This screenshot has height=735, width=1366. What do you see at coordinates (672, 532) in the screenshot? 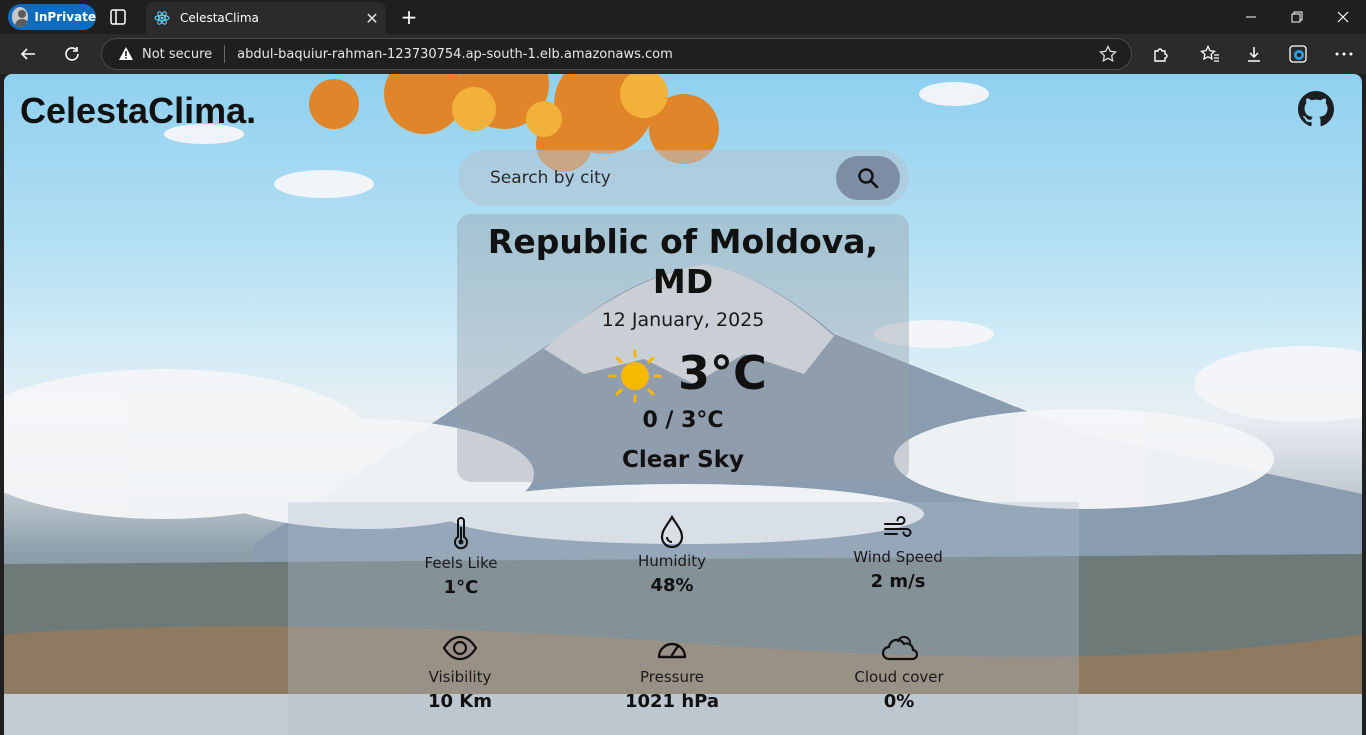
I see `droplet-icon` at bounding box center [672, 532].